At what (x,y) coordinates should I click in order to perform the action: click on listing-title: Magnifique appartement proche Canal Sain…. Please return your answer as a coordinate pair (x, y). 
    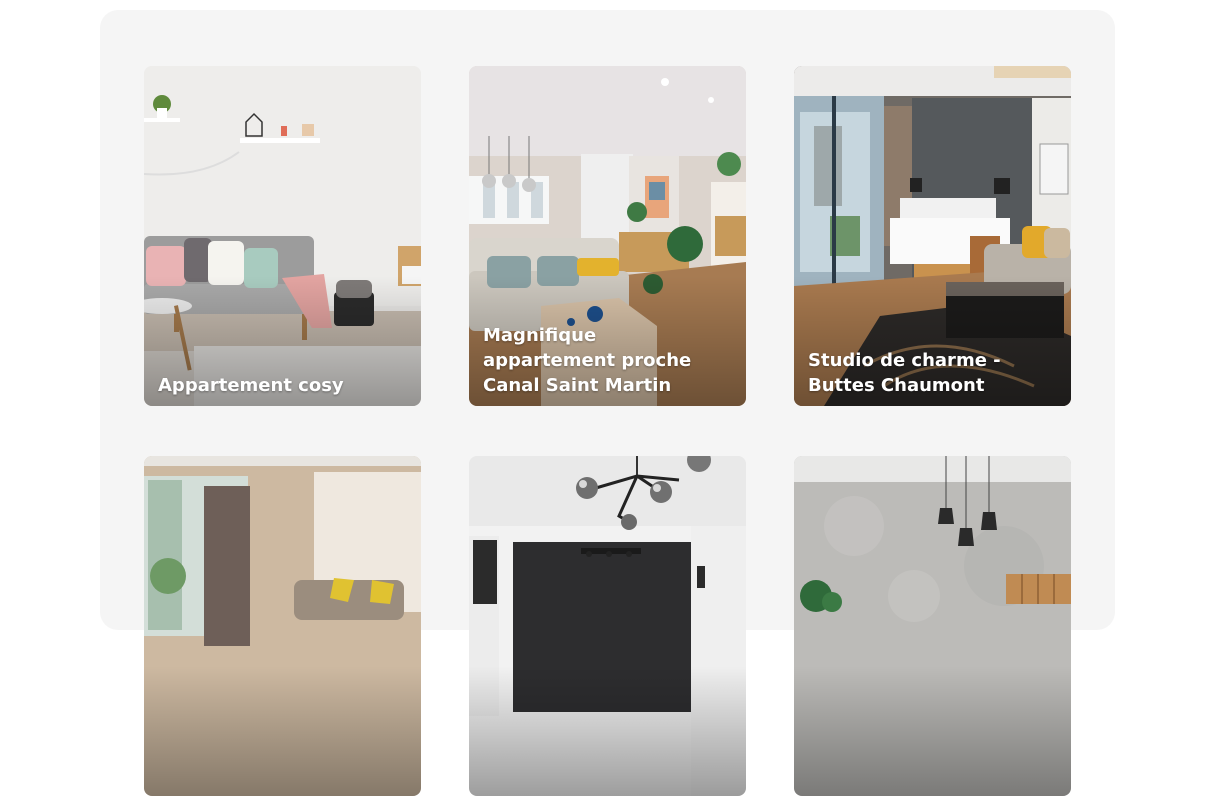
    Looking at the image, I should click on (587, 360).